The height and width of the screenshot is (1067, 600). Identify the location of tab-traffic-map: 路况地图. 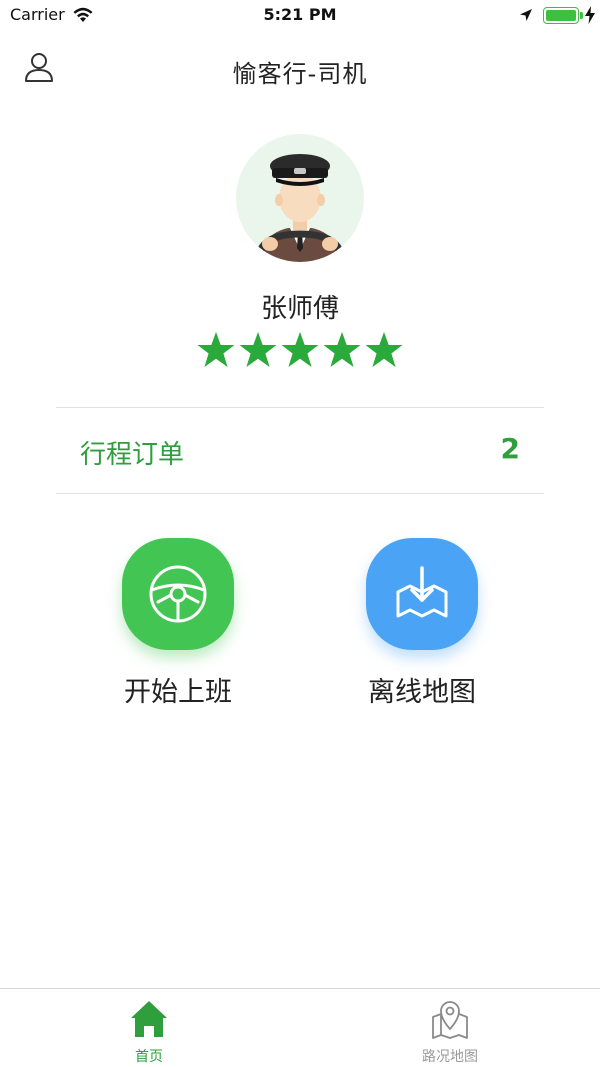
(450, 1028).